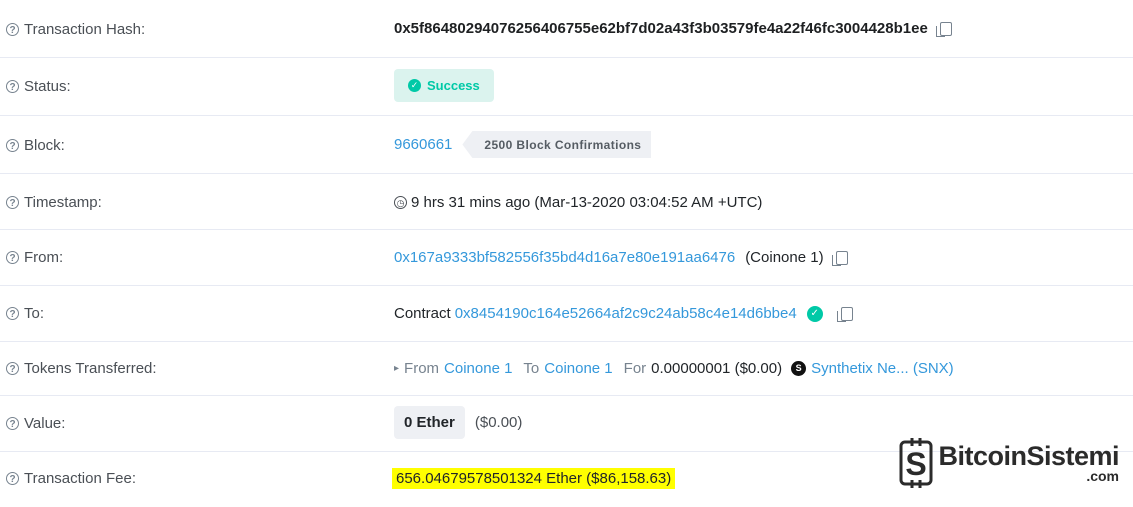  Describe the element at coordinates (90, 368) in the screenshot. I see `label-text: Tokens Transferred:` at that location.